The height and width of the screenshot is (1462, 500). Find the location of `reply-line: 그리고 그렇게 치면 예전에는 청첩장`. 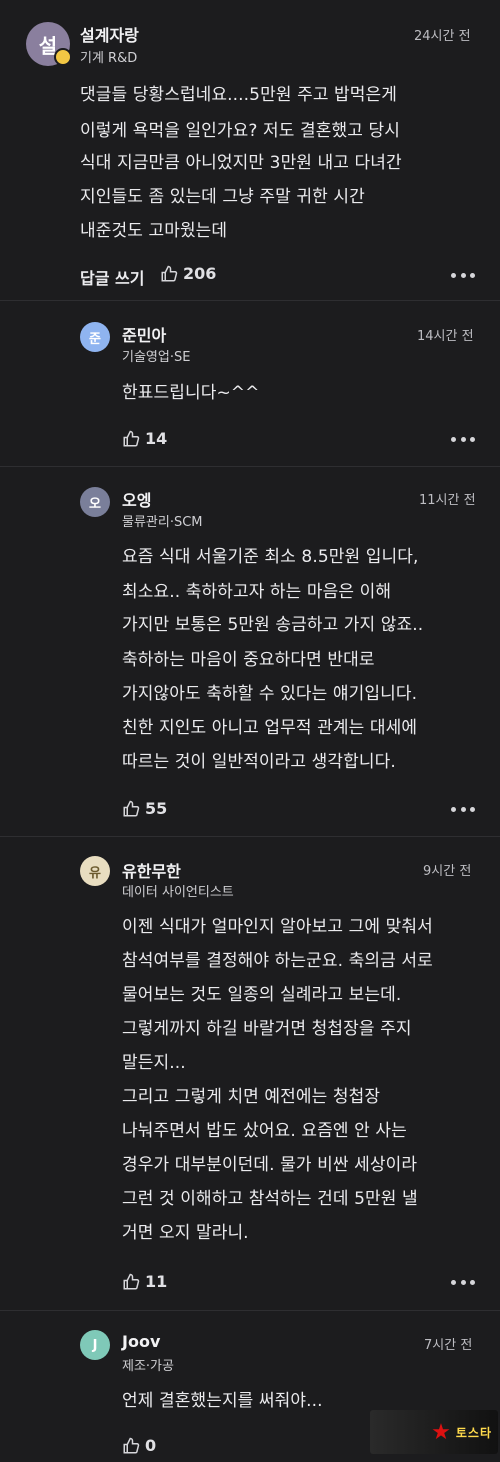

reply-line: 그리고 그렇게 치면 예전에는 청첩장 is located at coordinates (251, 1097).